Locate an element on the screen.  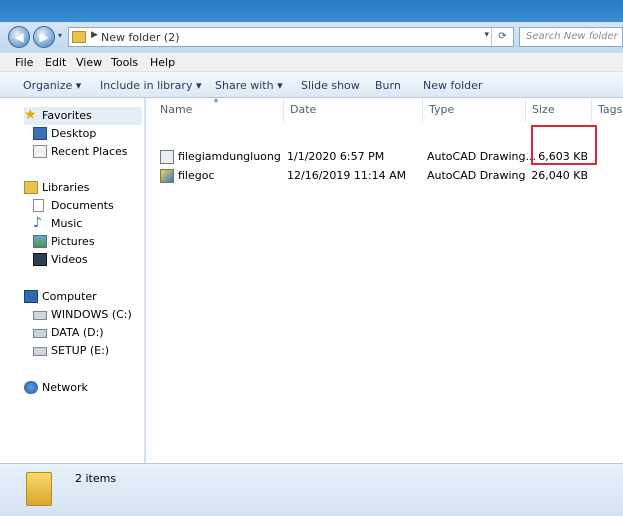
refresh-button: ⟳ is located at coordinates (502, 37).